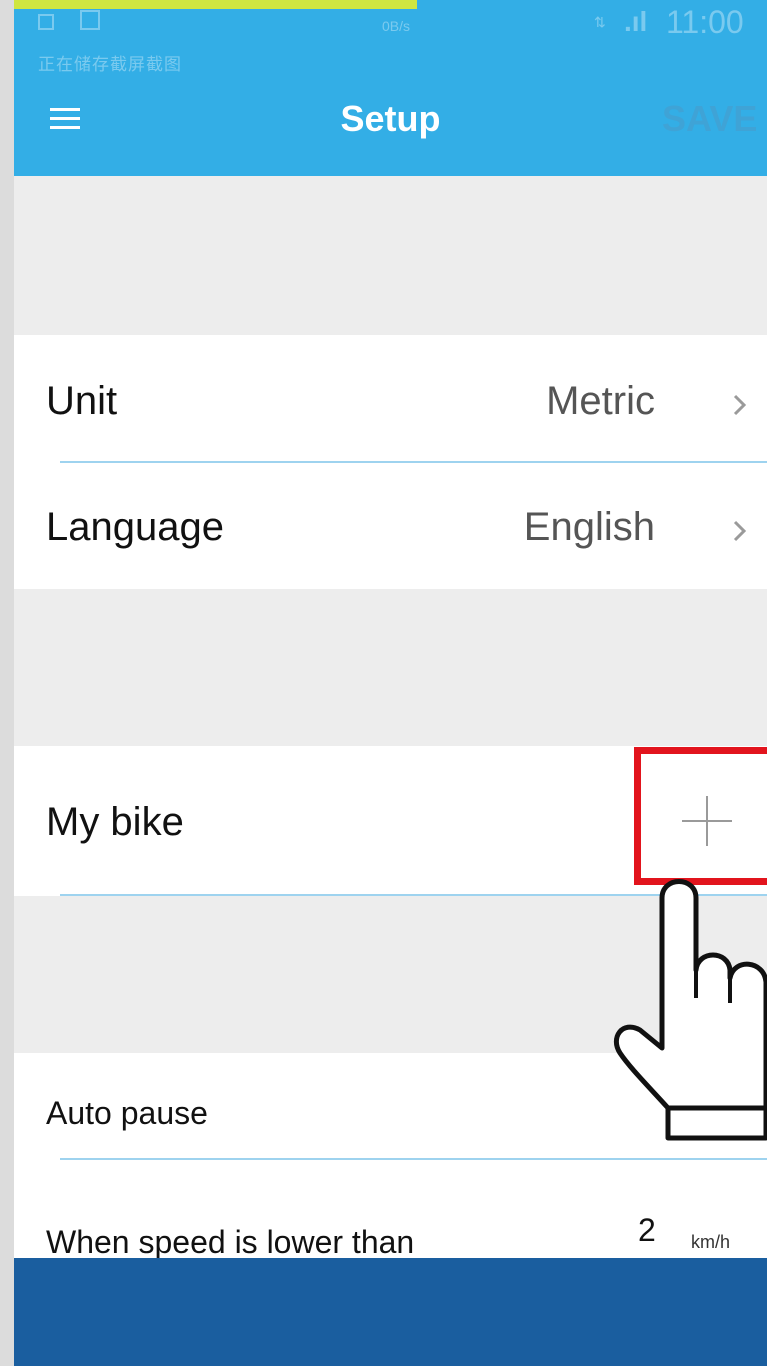 Image resolution: width=767 pixels, height=1366 pixels. What do you see at coordinates (7, 683) in the screenshot?
I see `left-border` at bounding box center [7, 683].